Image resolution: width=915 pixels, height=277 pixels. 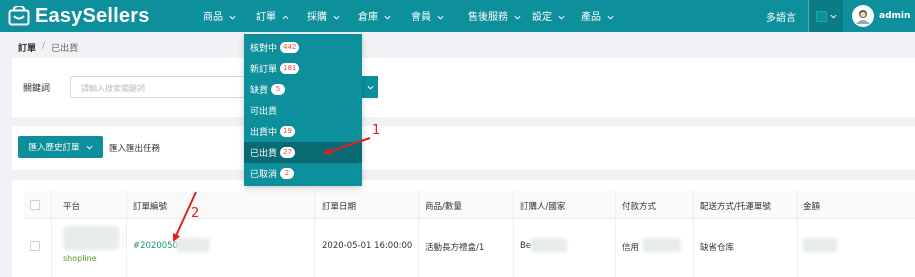 What do you see at coordinates (317, 17) in the screenshot?
I see `nav-label: 採購` at bounding box center [317, 17].